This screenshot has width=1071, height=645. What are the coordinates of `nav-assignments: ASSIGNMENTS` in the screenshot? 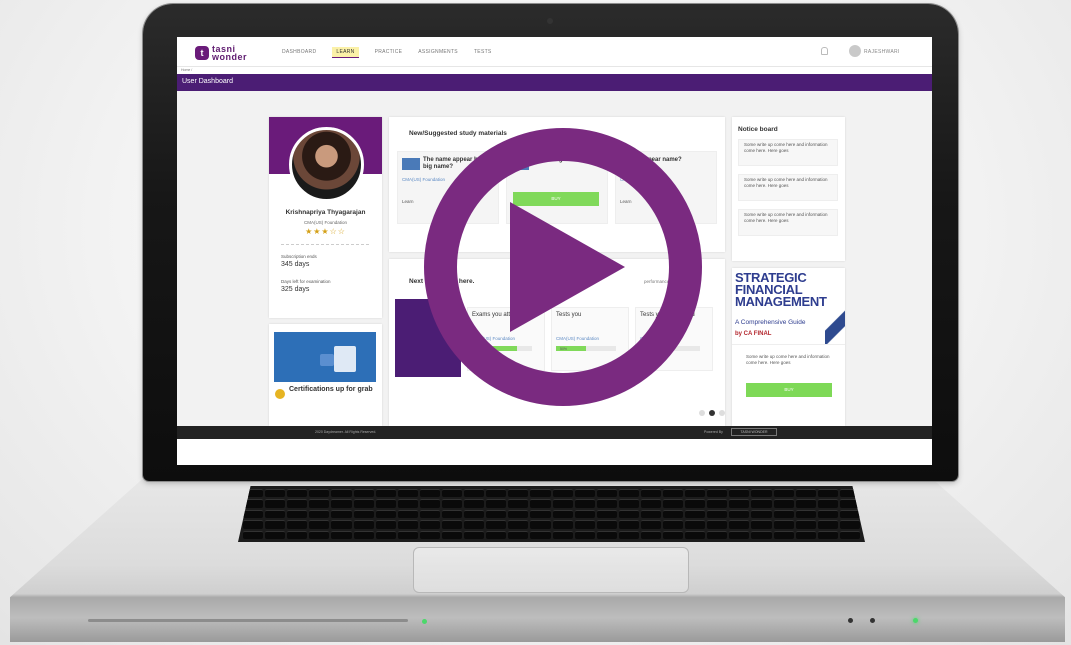 It's located at (438, 53).